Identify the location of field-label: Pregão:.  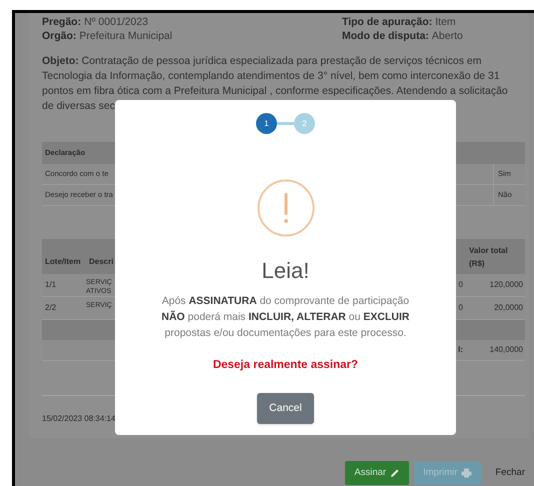
(62, 22).